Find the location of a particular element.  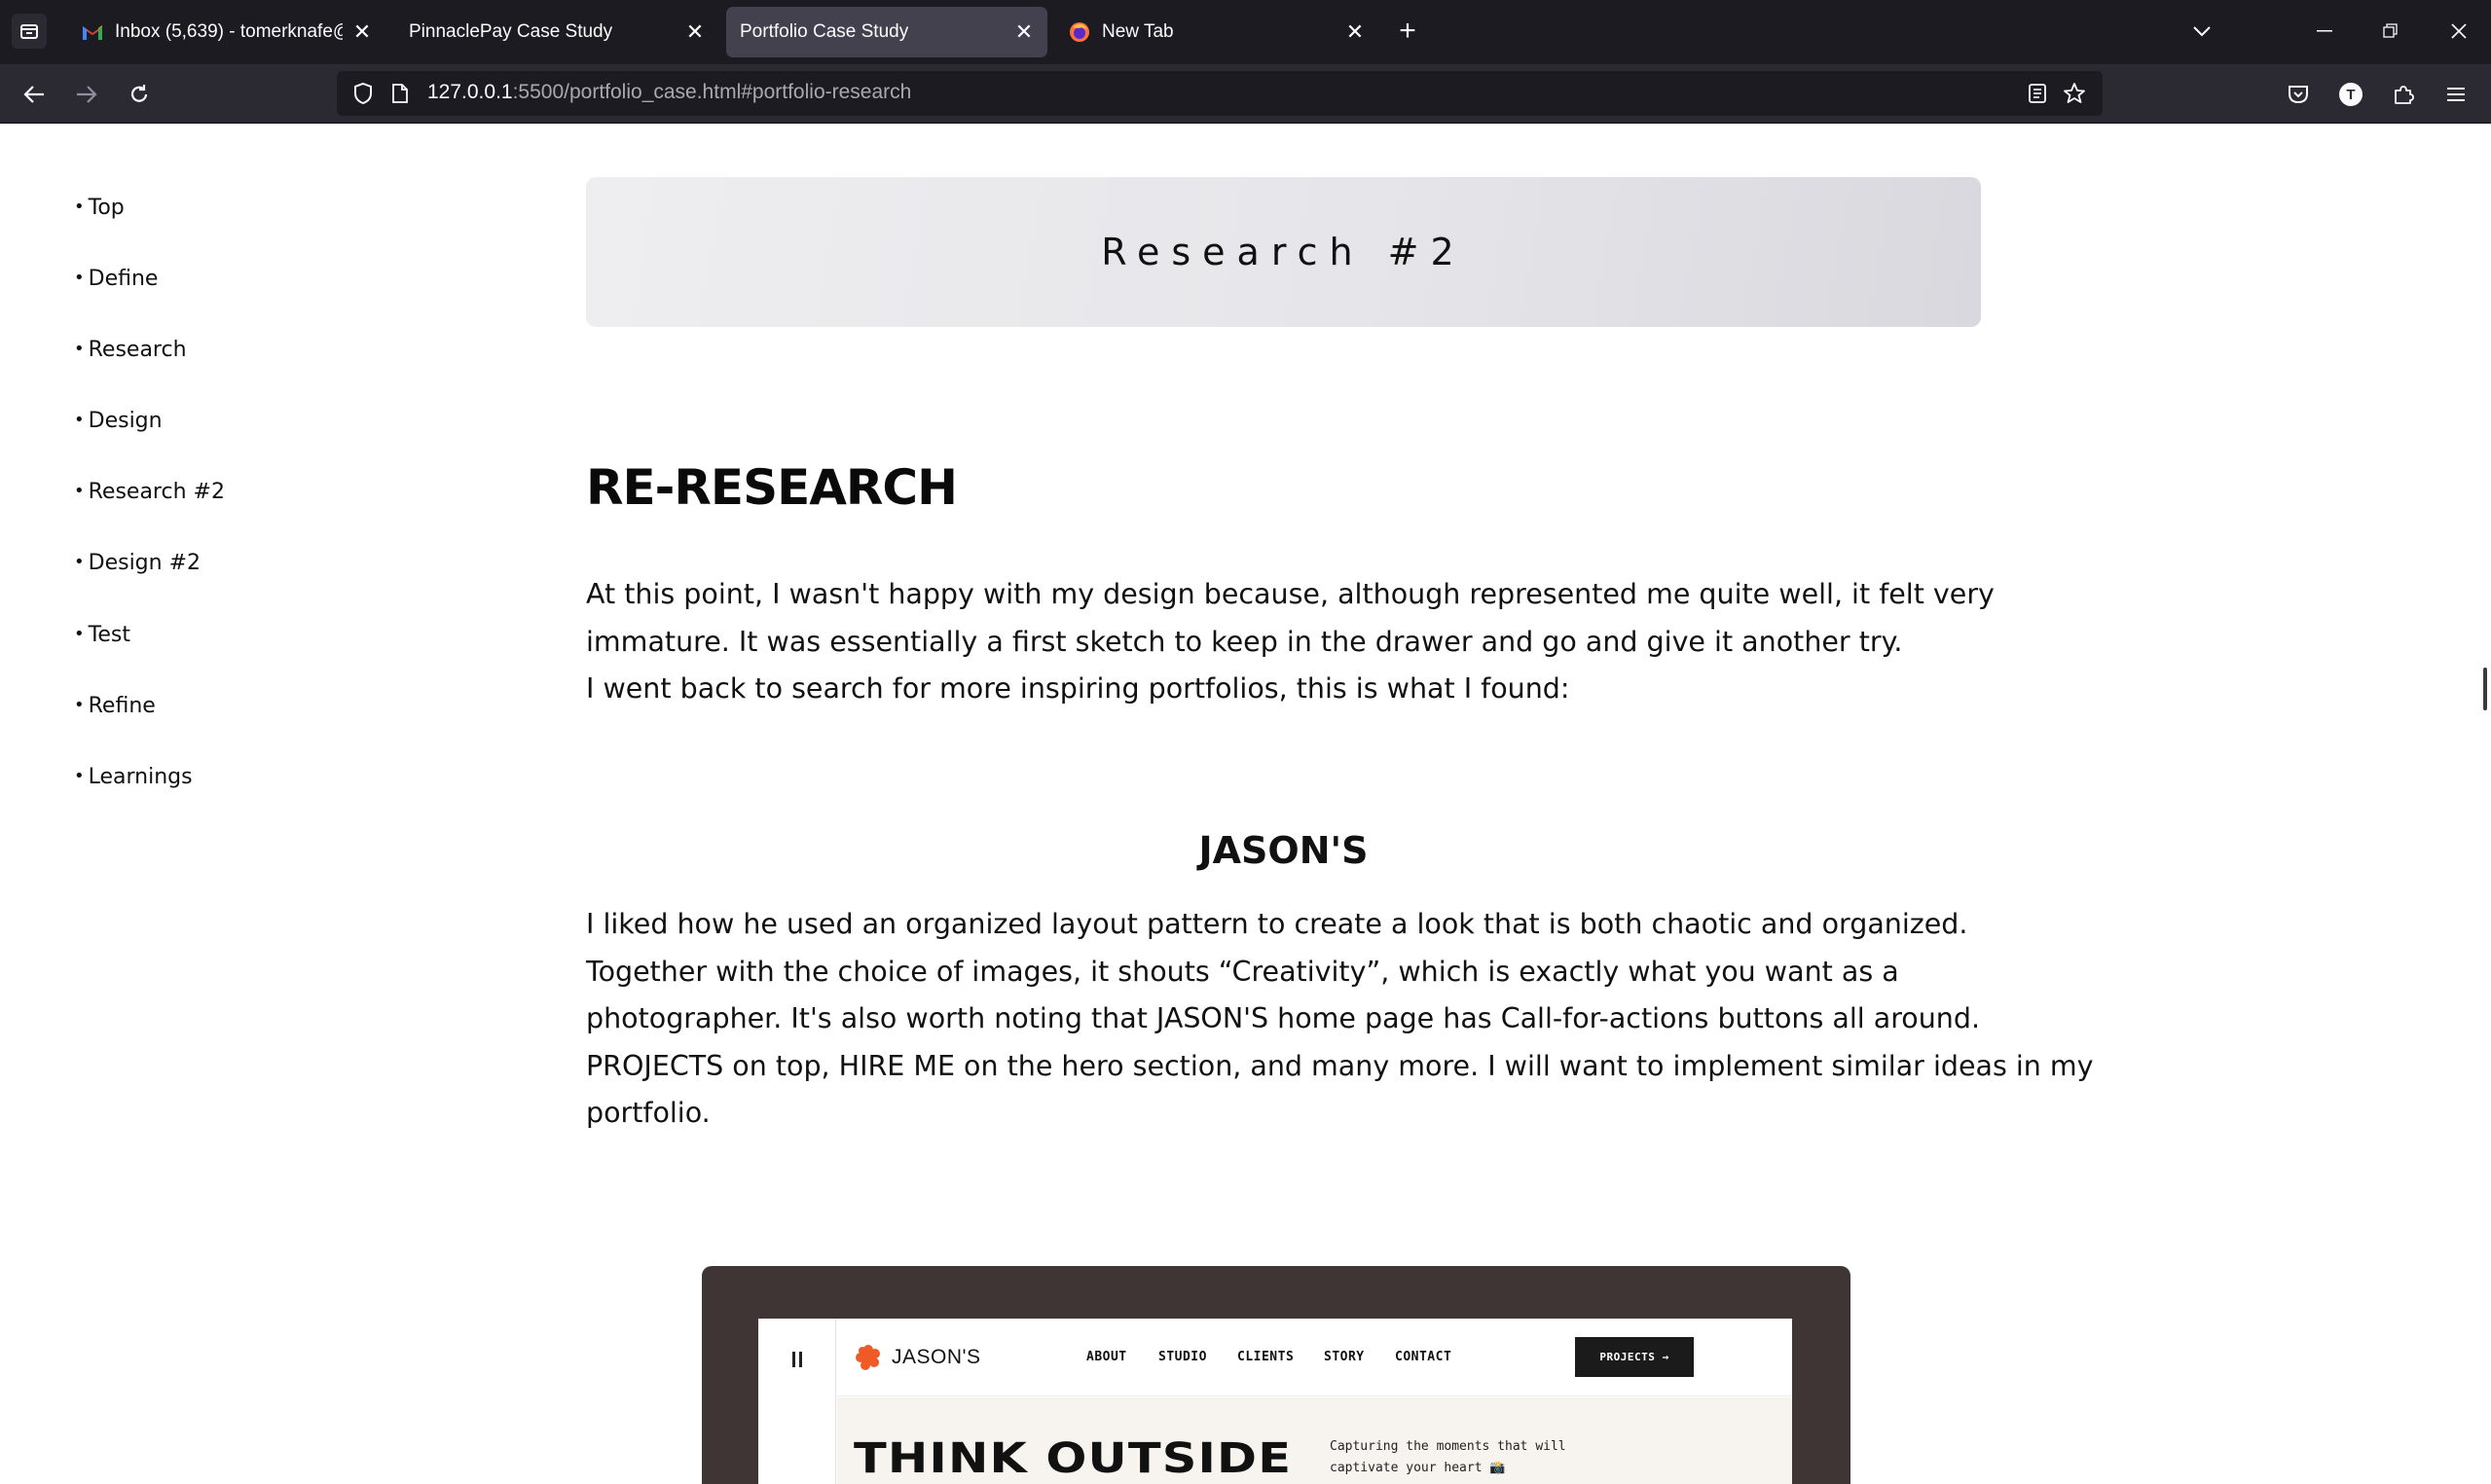

extensions-button is located at coordinates (2403, 95).